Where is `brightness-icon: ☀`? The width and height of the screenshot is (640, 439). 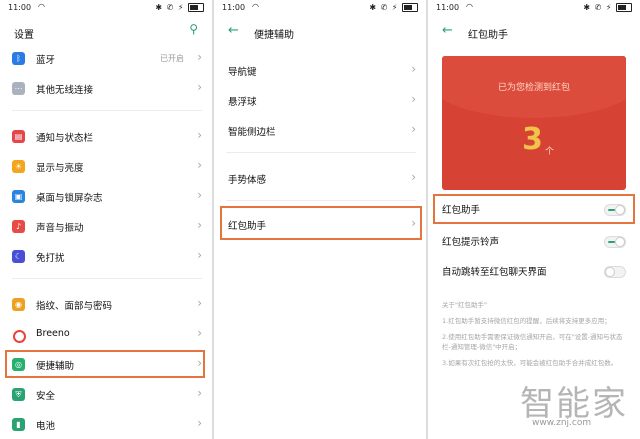
brightness-icon: ☀ is located at coordinates (18, 166).